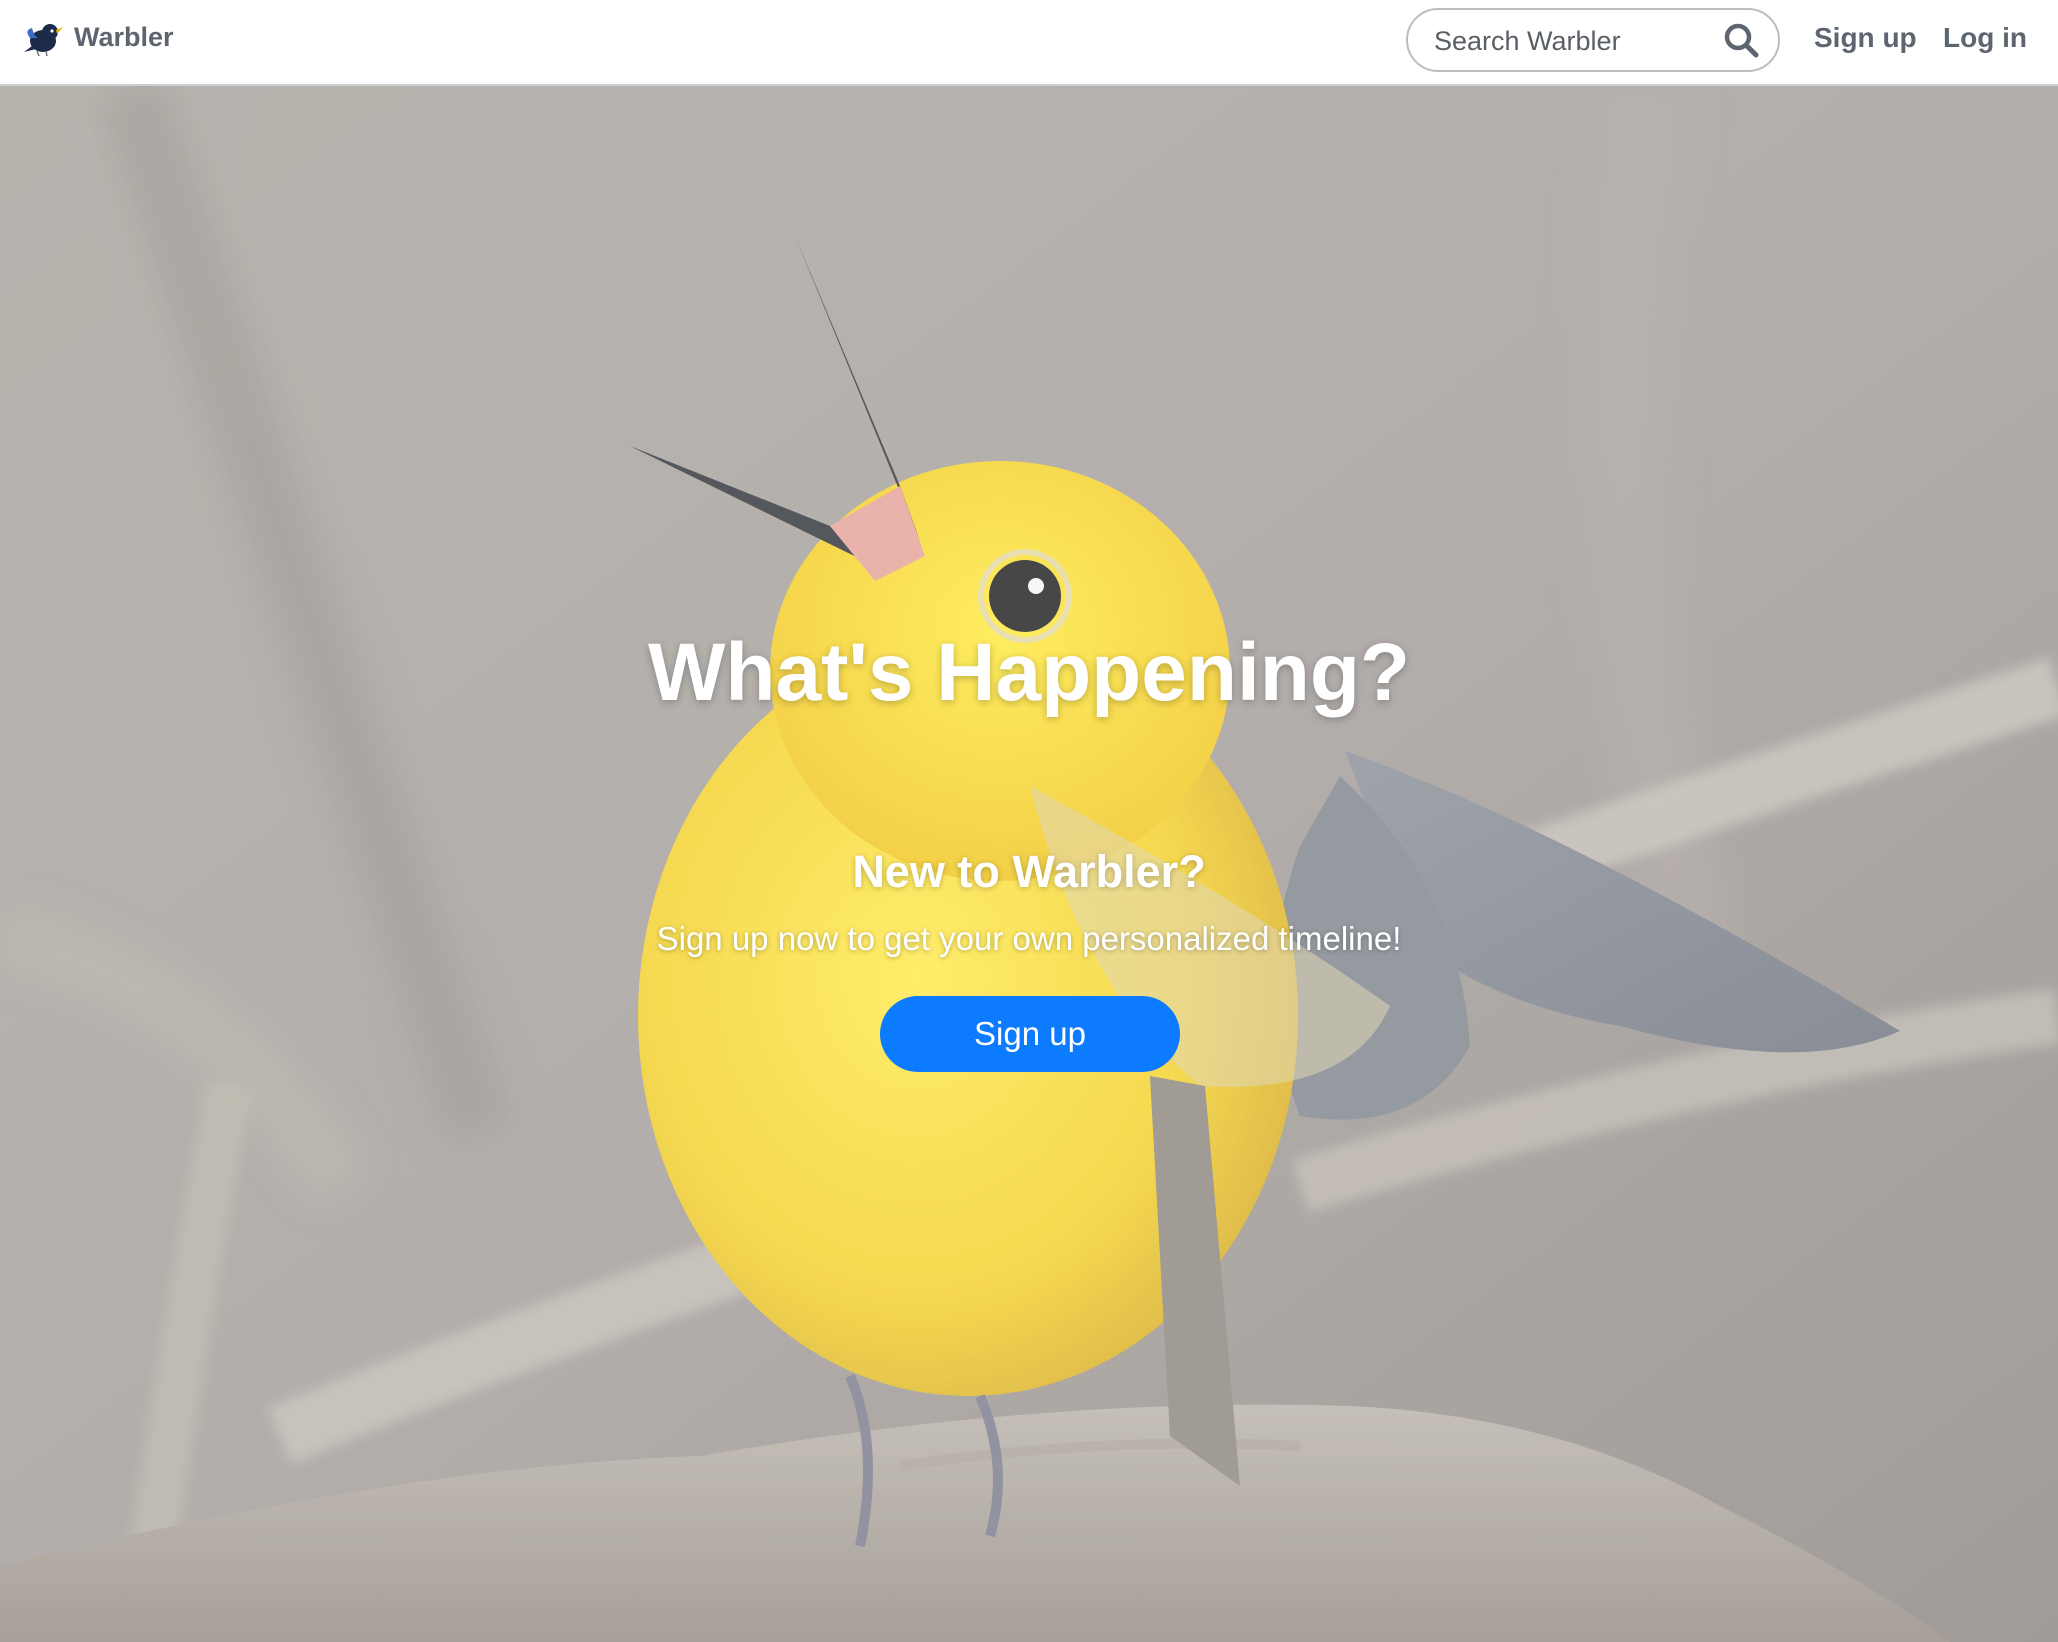 The height and width of the screenshot is (1642, 2058). Describe the element at coordinates (1985, 38) in the screenshot. I see `nav-login-link: Log in` at that location.